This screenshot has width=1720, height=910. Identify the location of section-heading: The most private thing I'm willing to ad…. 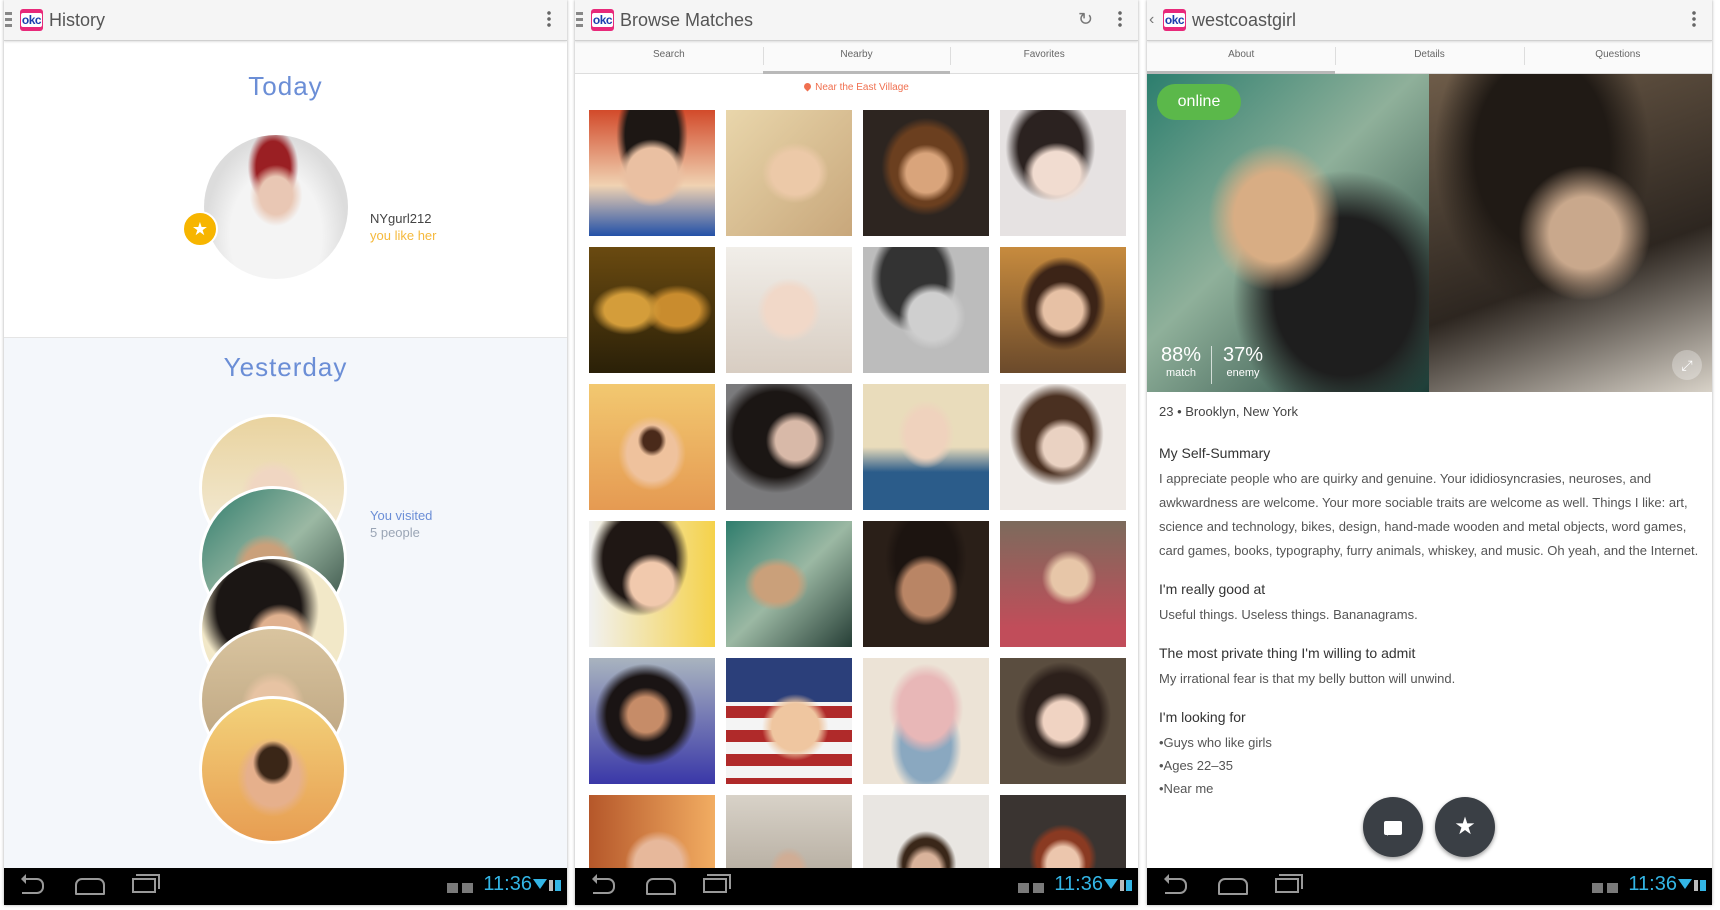
(1287, 653).